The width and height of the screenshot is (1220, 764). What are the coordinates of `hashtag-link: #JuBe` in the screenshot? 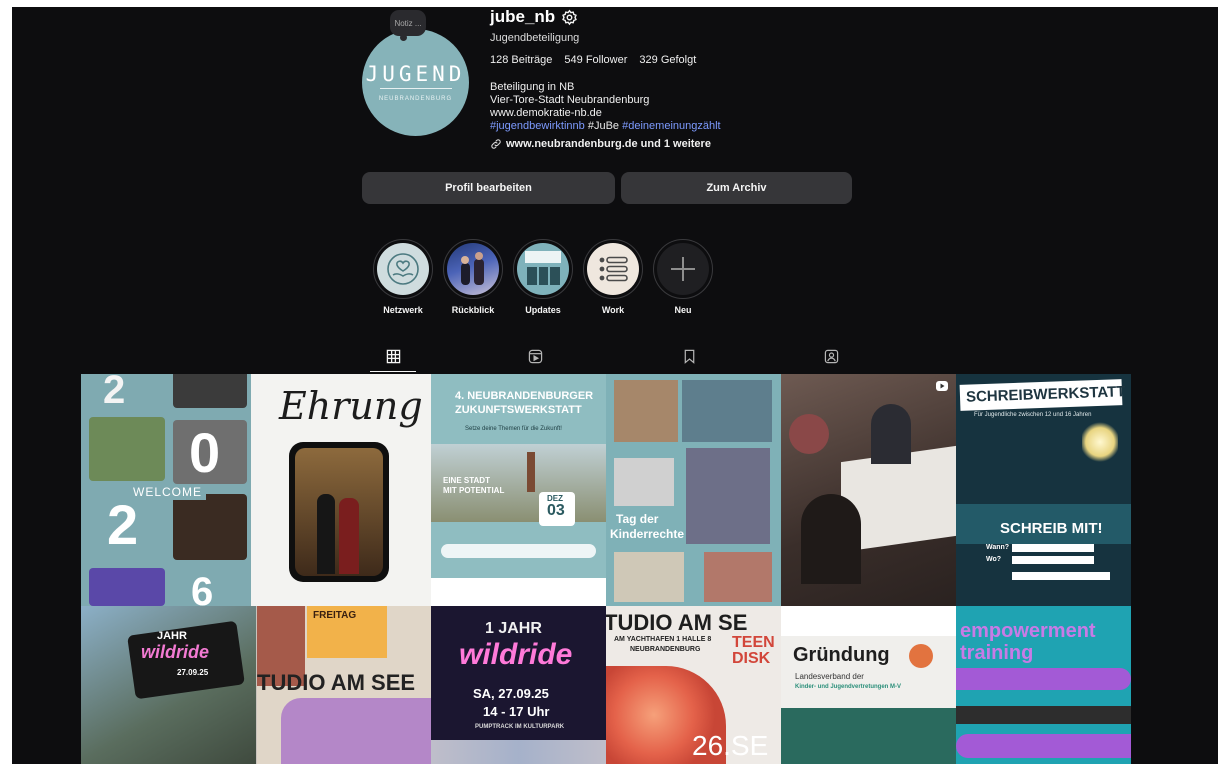 It's located at (603, 126).